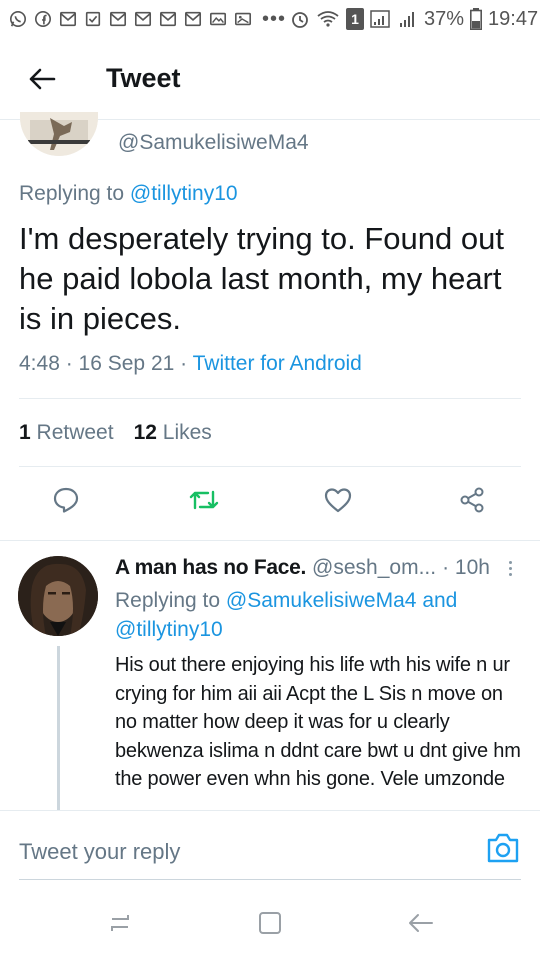  What do you see at coordinates (93, 19) in the screenshot?
I see `checkbox-icon` at bounding box center [93, 19].